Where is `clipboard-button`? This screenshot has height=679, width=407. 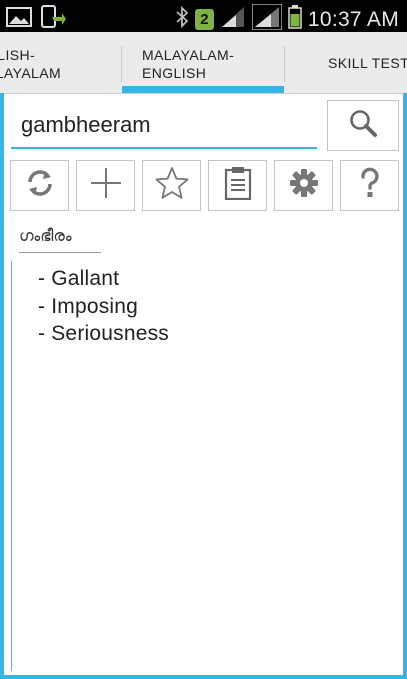 clipboard-button is located at coordinates (237, 185).